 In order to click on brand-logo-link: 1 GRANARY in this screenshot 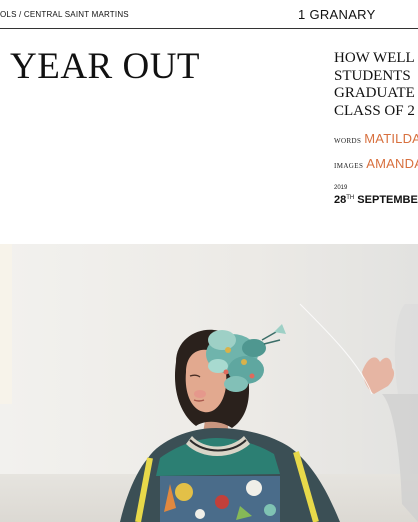, I will do `click(337, 14)`.